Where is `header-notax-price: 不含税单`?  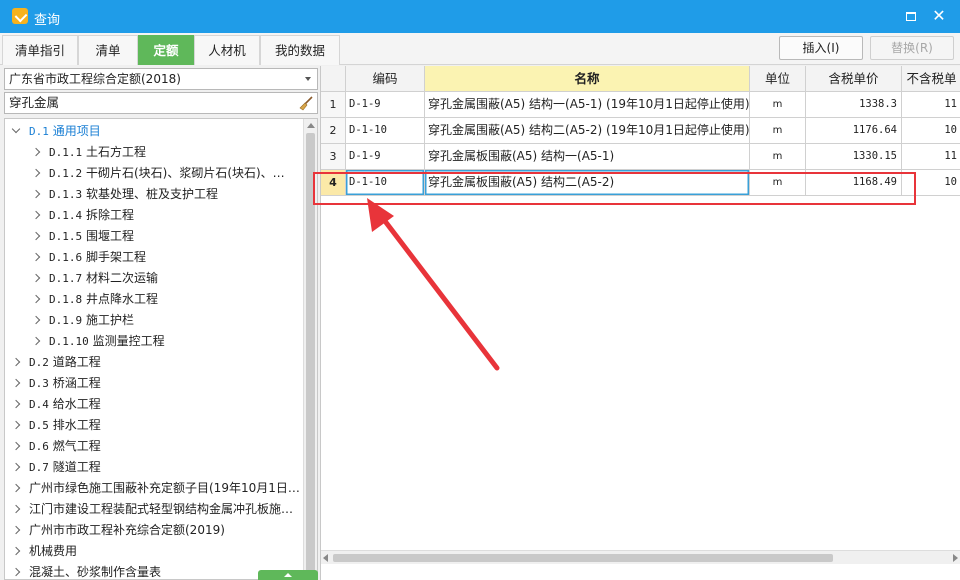
header-notax-price: 不含税单 is located at coordinates (931, 79).